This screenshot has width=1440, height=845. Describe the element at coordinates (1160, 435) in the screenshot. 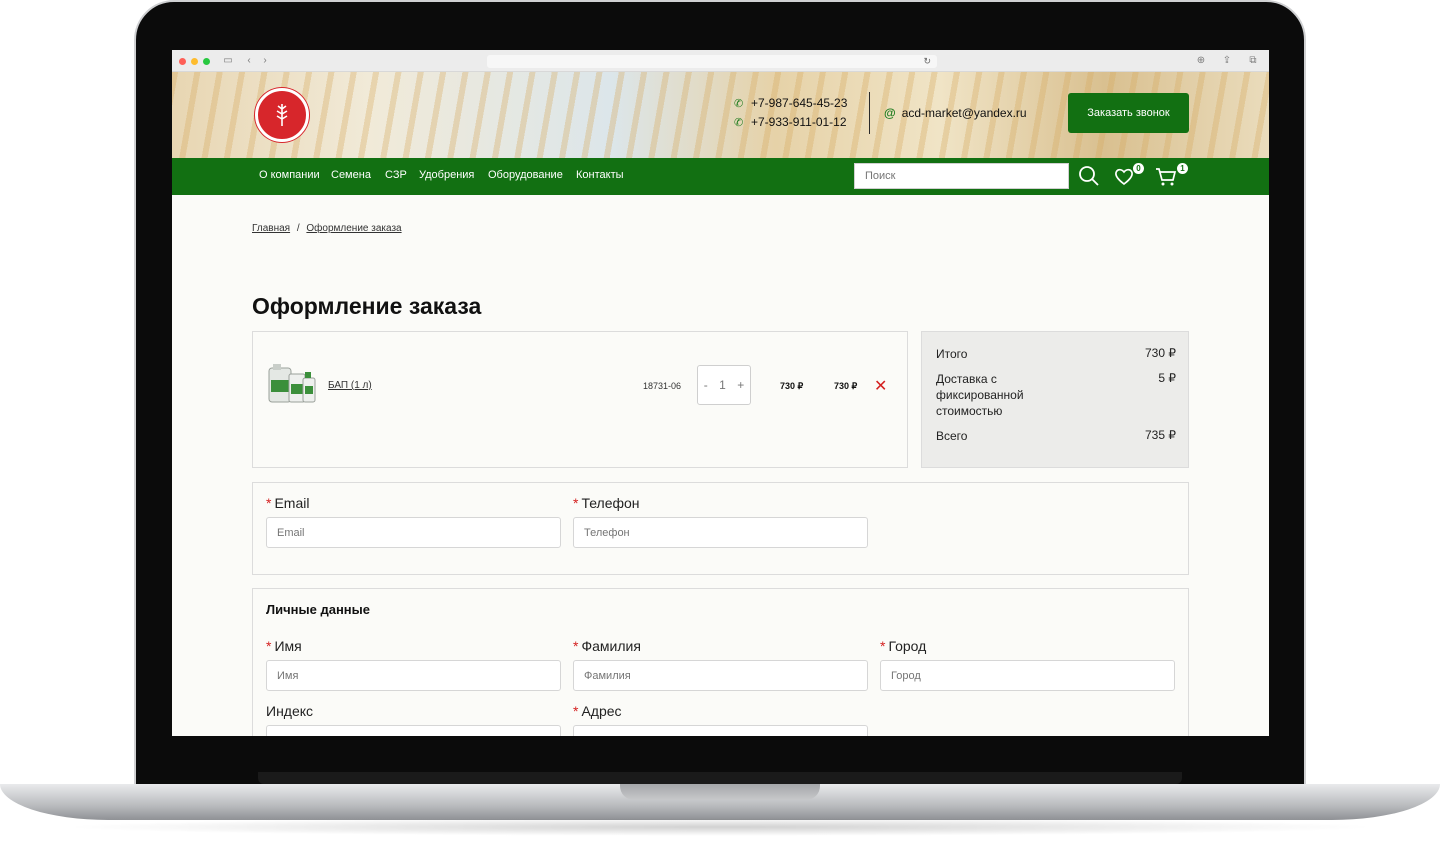

I see `total-value: 735 ₽` at that location.